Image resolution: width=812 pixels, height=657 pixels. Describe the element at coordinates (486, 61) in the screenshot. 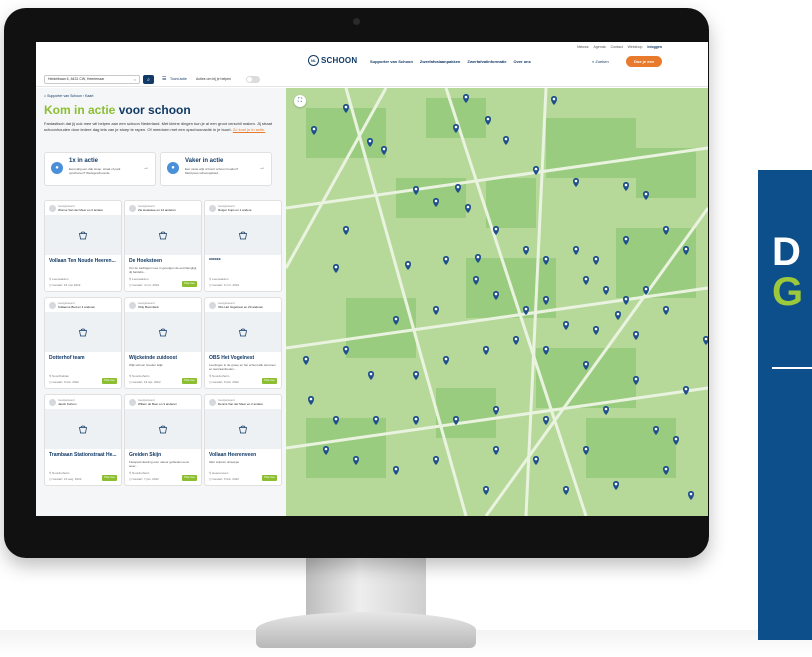

I see `nav-informatie: Zwerfafvalinformatie` at that location.